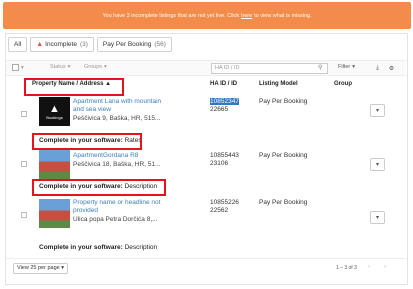 The image size is (413, 289). I want to click on tab-ppb-count: (56), so click(160, 44).